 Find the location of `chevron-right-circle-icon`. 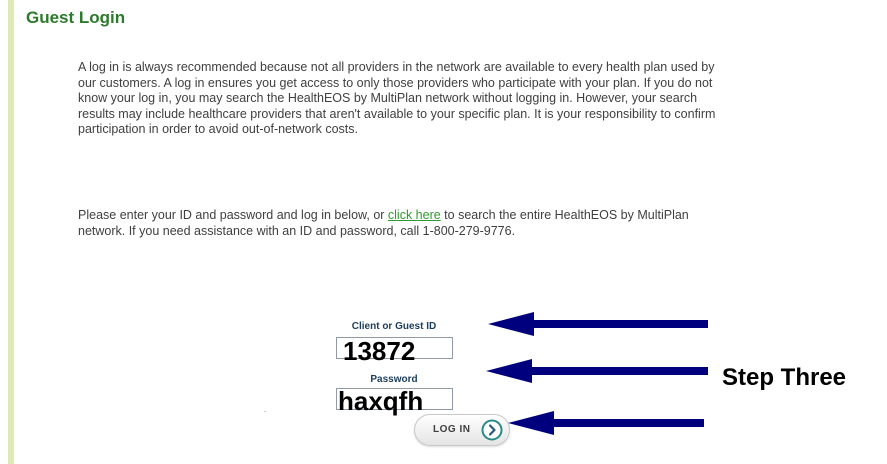

chevron-right-circle-icon is located at coordinates (492, 430).